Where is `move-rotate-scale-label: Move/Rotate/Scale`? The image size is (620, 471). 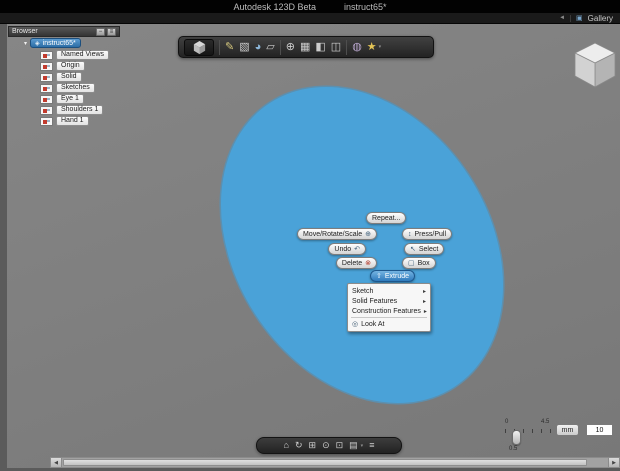 move-rotate-scale-label: Move/Rotate/Scale is located at coordinates (332, 234).